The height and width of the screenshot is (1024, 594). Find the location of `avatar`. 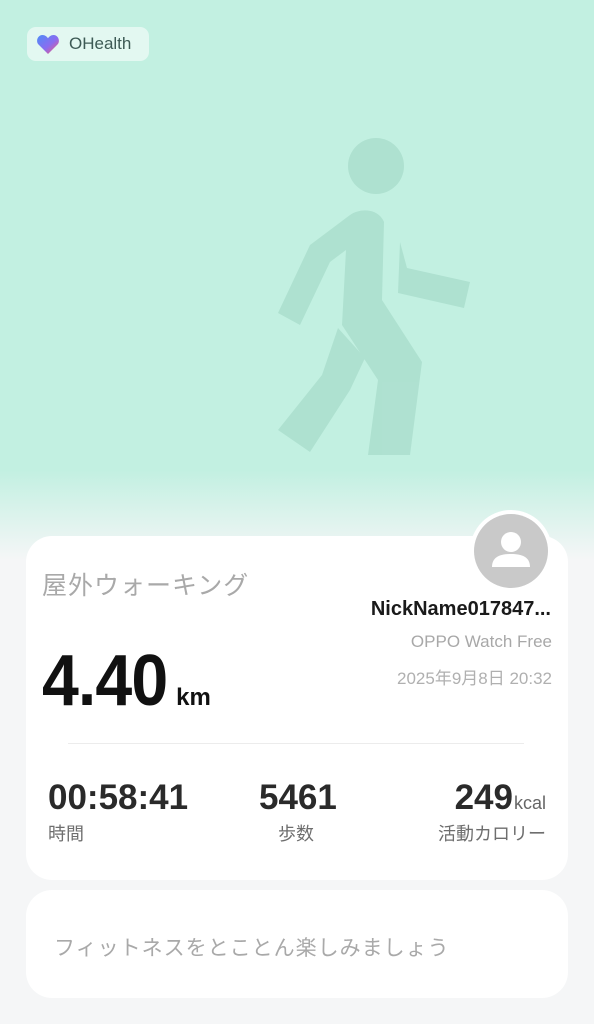

avatar is located at coordinates (511, 551).